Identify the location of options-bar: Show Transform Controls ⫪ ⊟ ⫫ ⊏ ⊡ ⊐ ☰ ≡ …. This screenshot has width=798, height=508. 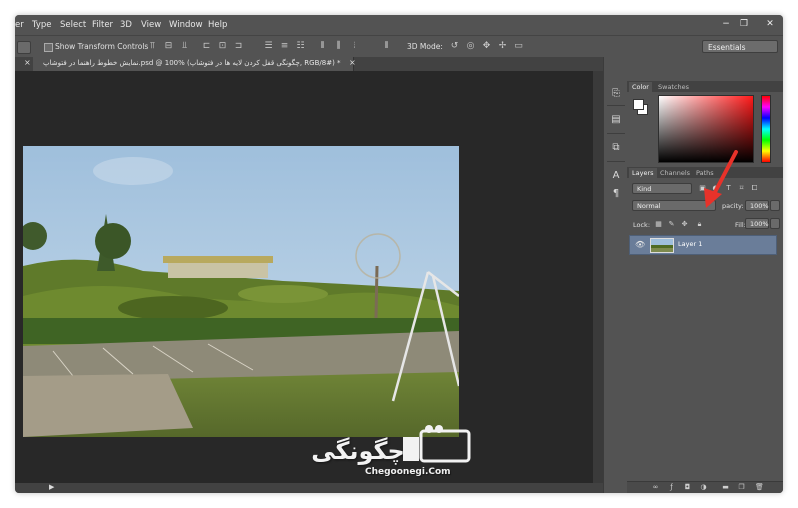
(399, 47).